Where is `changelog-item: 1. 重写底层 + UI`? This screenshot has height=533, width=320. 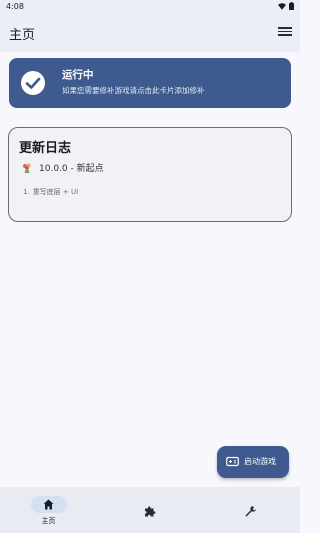
changelog-item: 1. 重写底层 + UI is located at coordinates (50, 192).